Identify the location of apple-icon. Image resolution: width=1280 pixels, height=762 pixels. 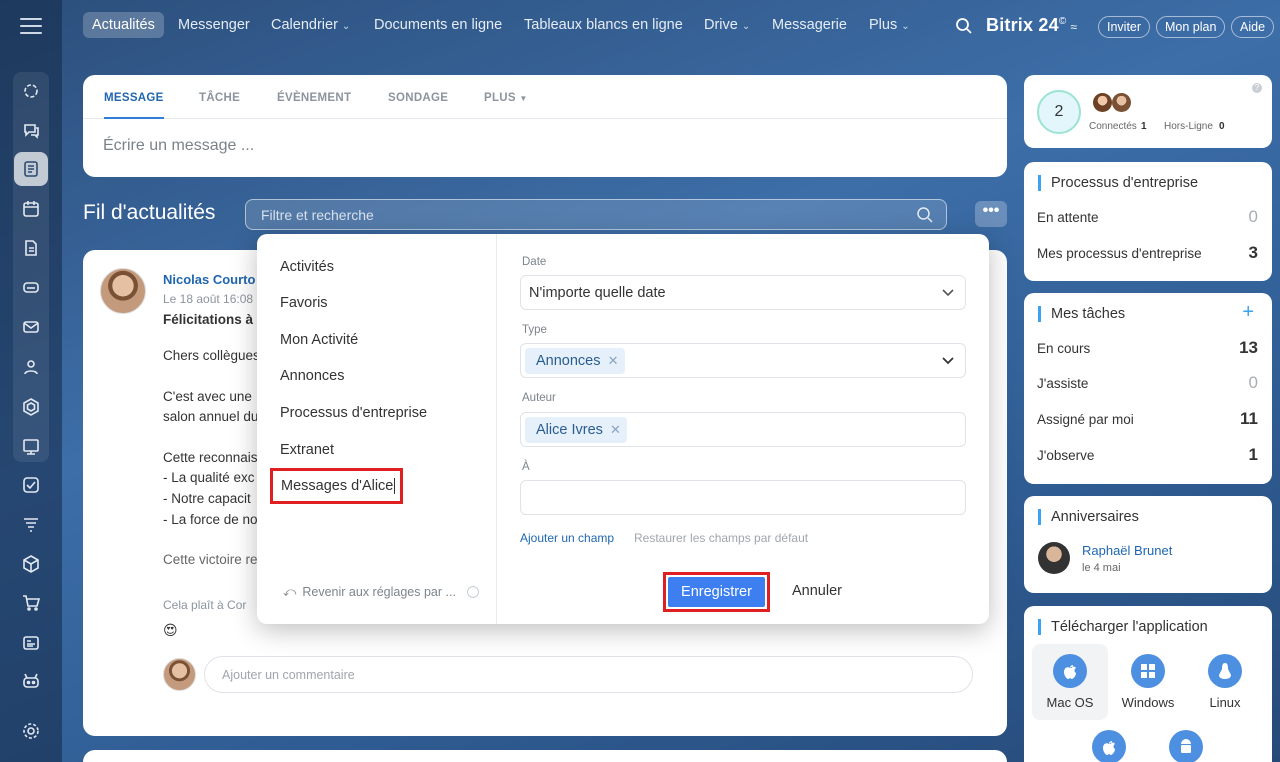
(1109, 746).